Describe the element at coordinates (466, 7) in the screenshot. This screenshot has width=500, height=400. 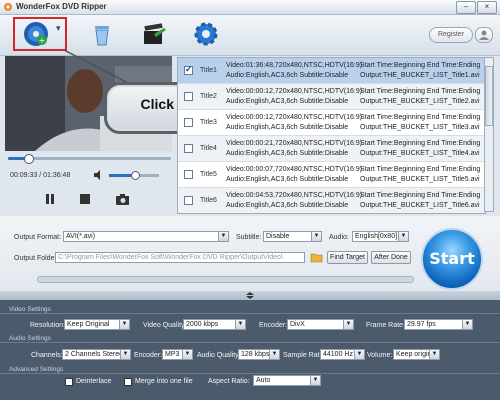
I see `minimize-button: –` at that location.